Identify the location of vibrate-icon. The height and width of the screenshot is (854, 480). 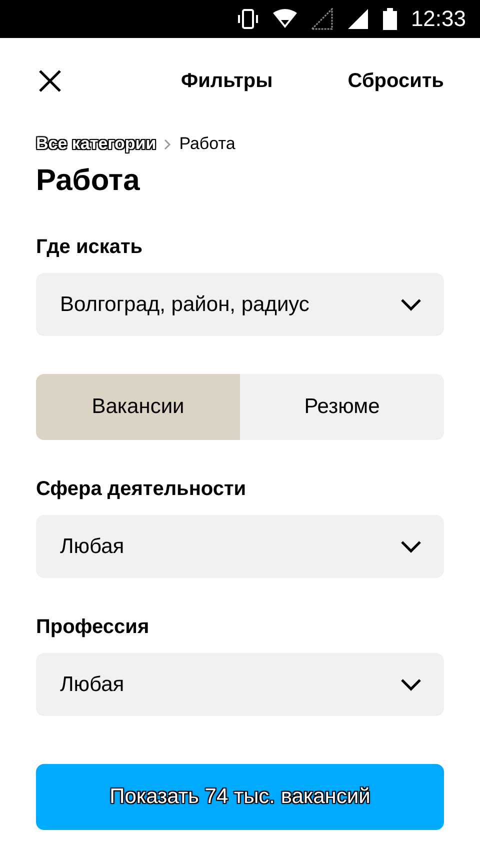
(247, 19).